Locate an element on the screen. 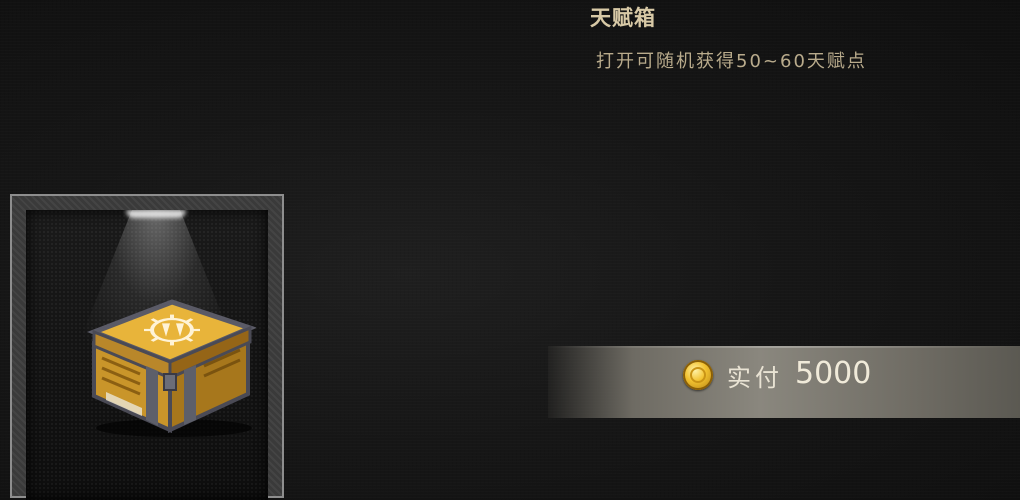  gold-coin-icon is located at coordinates (698, 375).